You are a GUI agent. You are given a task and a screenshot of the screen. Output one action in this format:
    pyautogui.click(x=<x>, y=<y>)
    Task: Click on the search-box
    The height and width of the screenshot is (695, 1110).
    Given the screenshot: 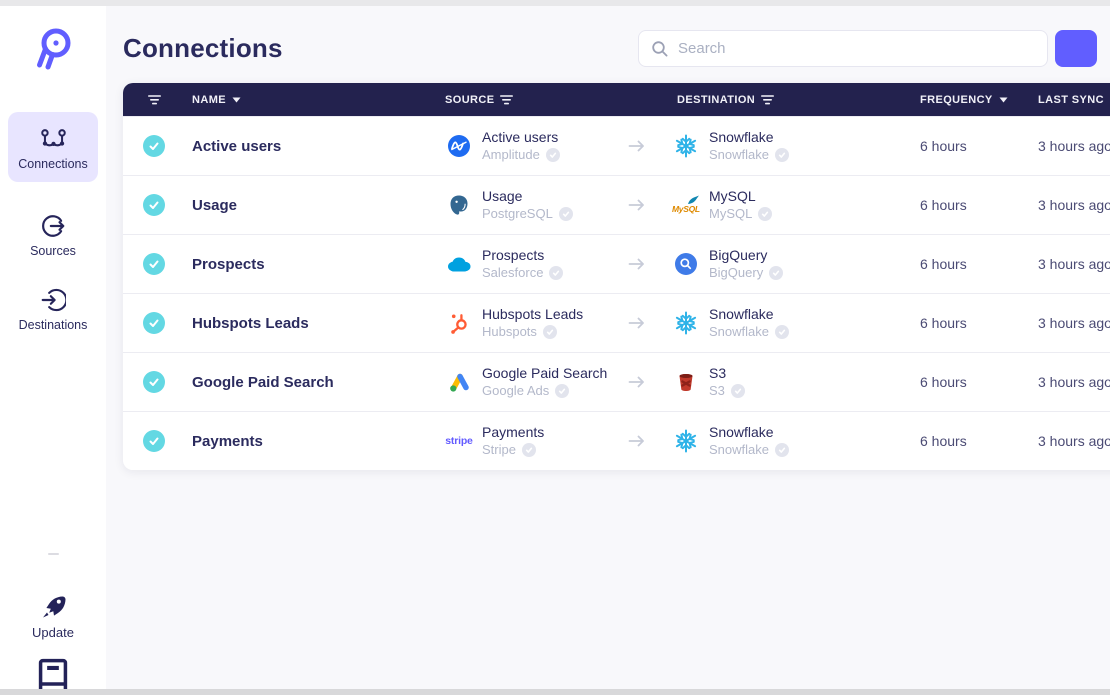 What is the action you would take?
    pyautogui.click(x=843, y=48)
    